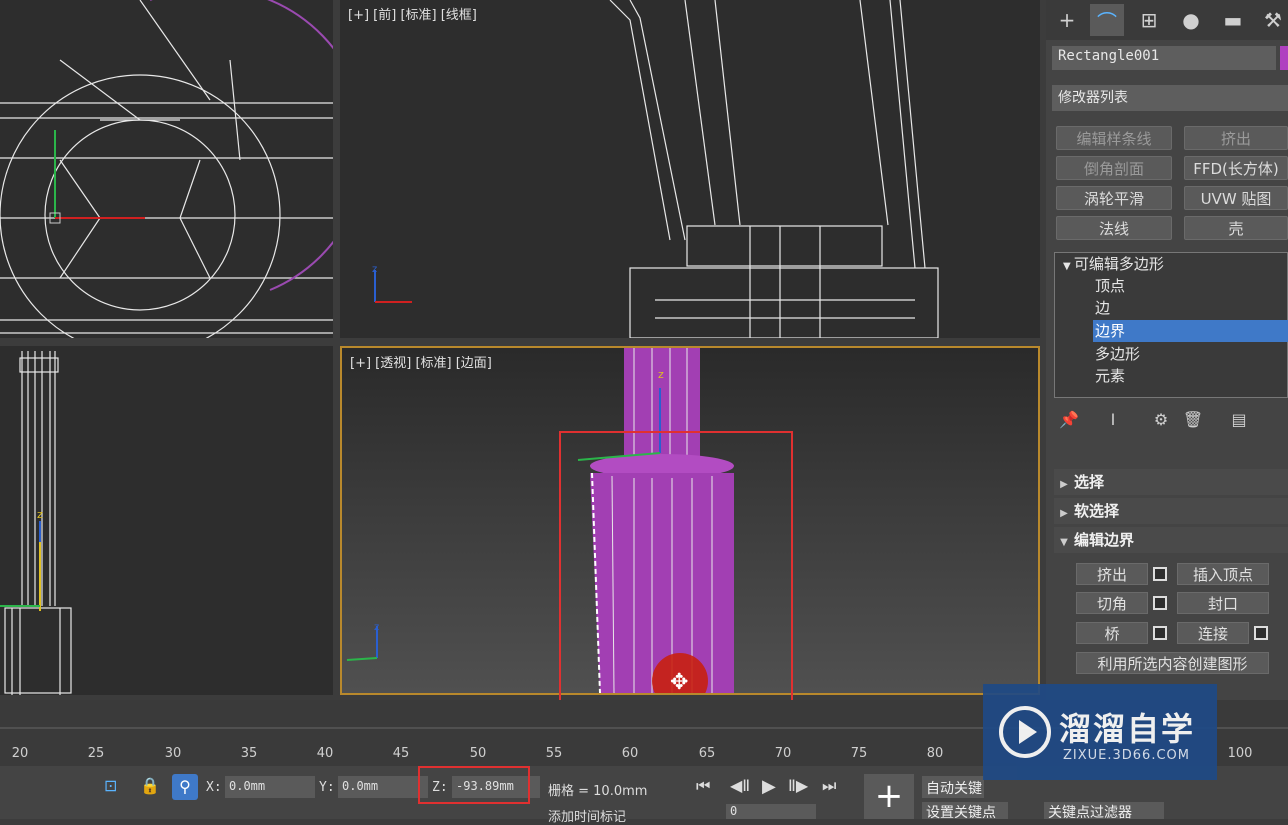  Describe the element at coordinates (798, 785) in the screenshot. I see `next-frame-icon: Ⅱ▶` at that location.